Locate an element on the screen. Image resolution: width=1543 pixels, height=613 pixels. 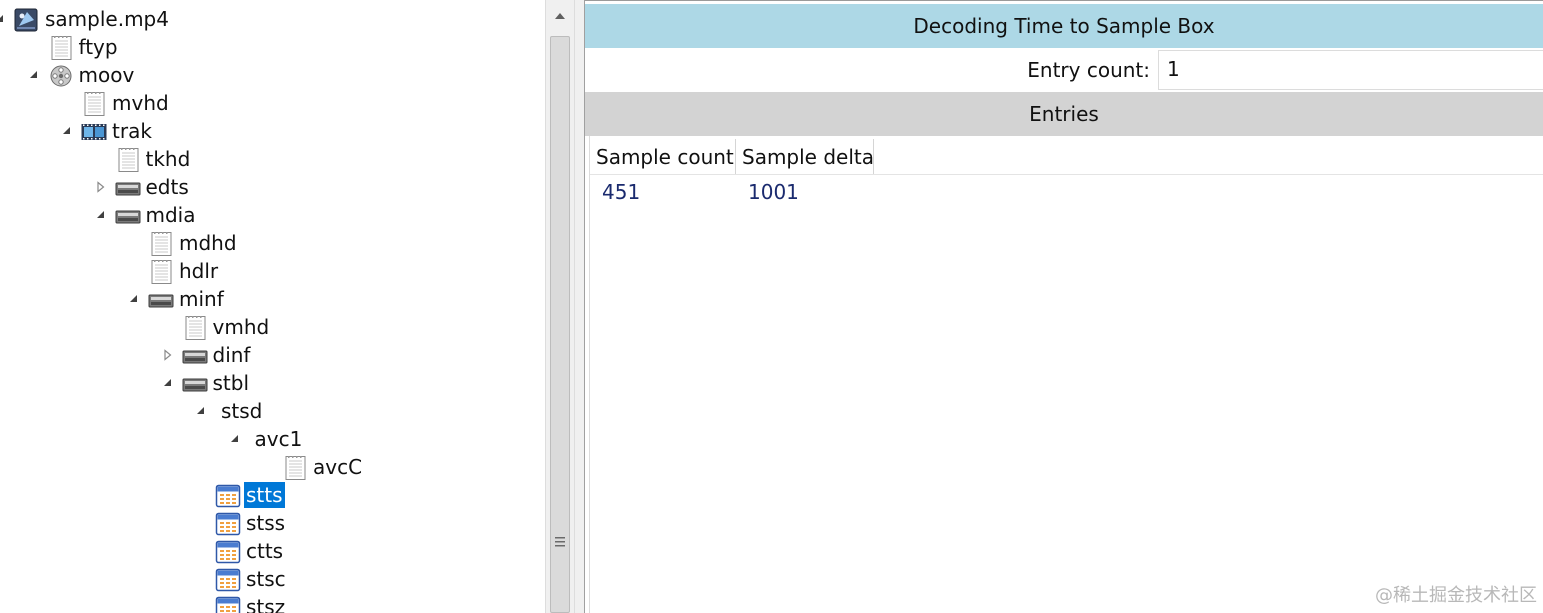
table-row: 451 1001 is located at coordinates (1066, 192).